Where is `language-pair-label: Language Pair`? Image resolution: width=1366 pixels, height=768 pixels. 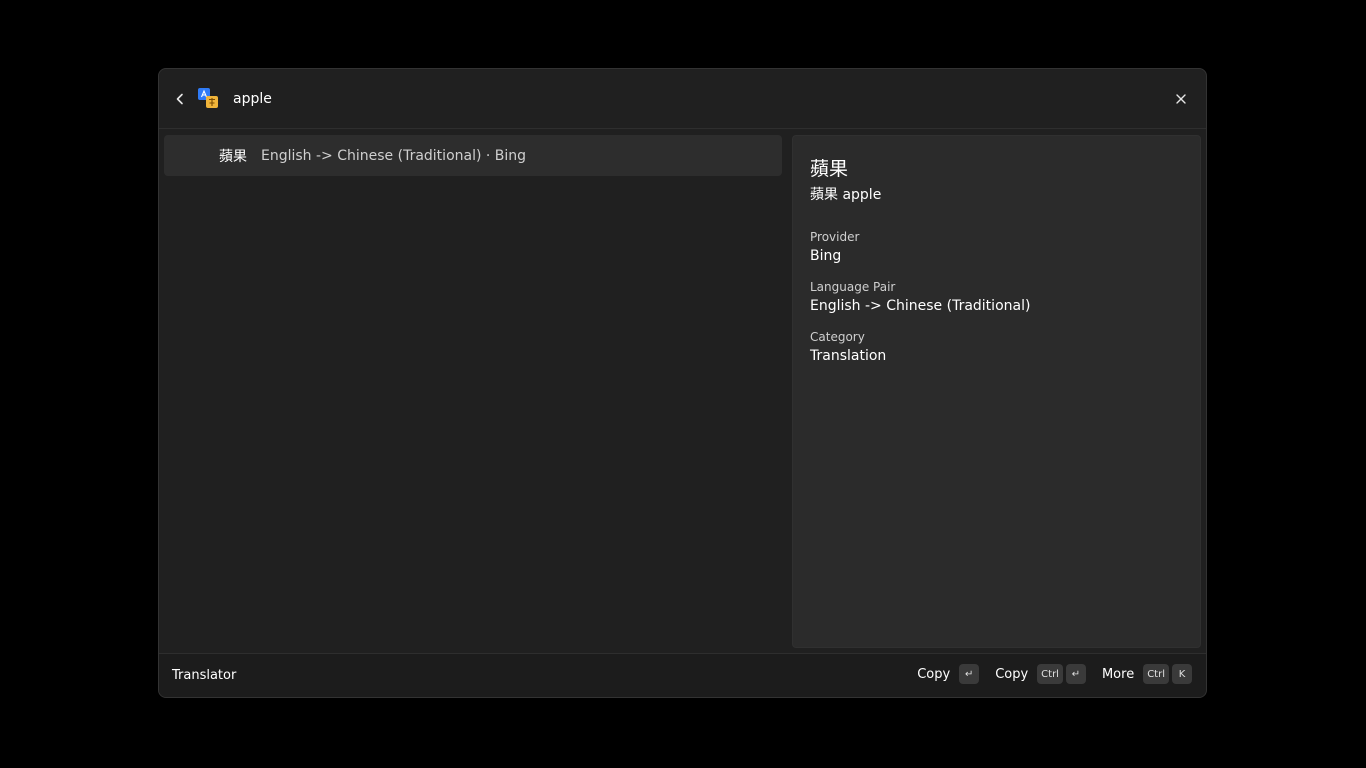
language-pair-label: Language Pair is located at coordinates (853, 287).